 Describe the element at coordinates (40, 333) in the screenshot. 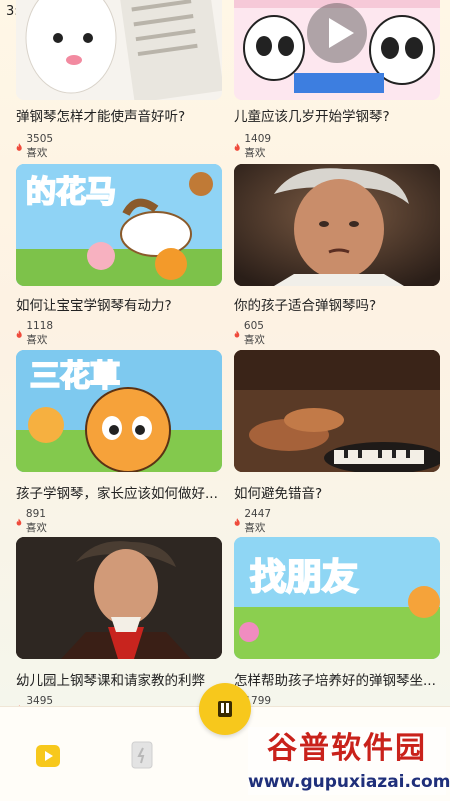

I see `like-count-text: 1118喜欢` at that location.